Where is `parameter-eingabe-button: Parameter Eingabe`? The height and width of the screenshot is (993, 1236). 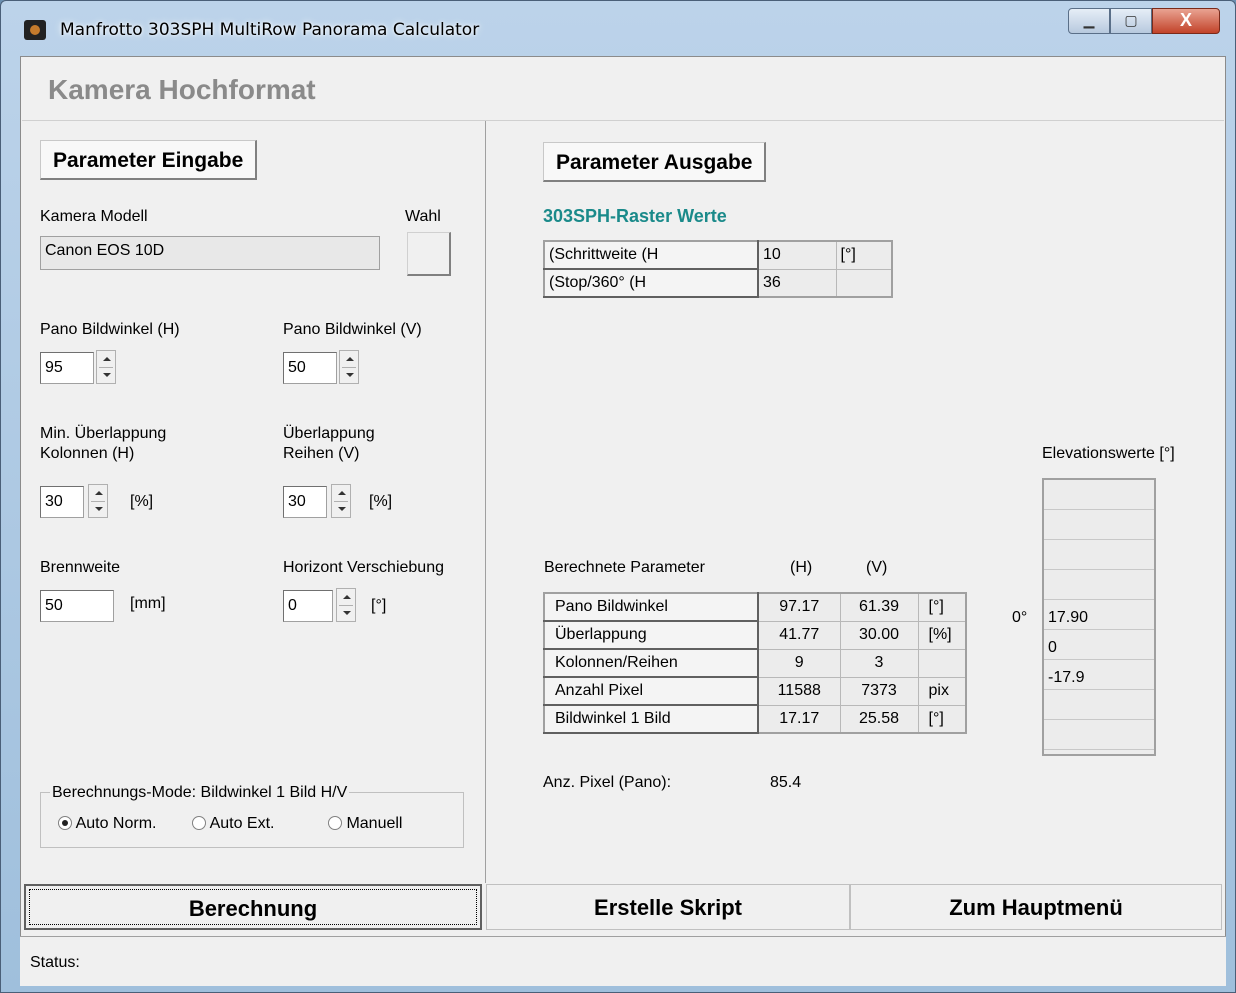 parameter-eingabe-button: Parameter Eingabe is located at coordinates (149, 160).